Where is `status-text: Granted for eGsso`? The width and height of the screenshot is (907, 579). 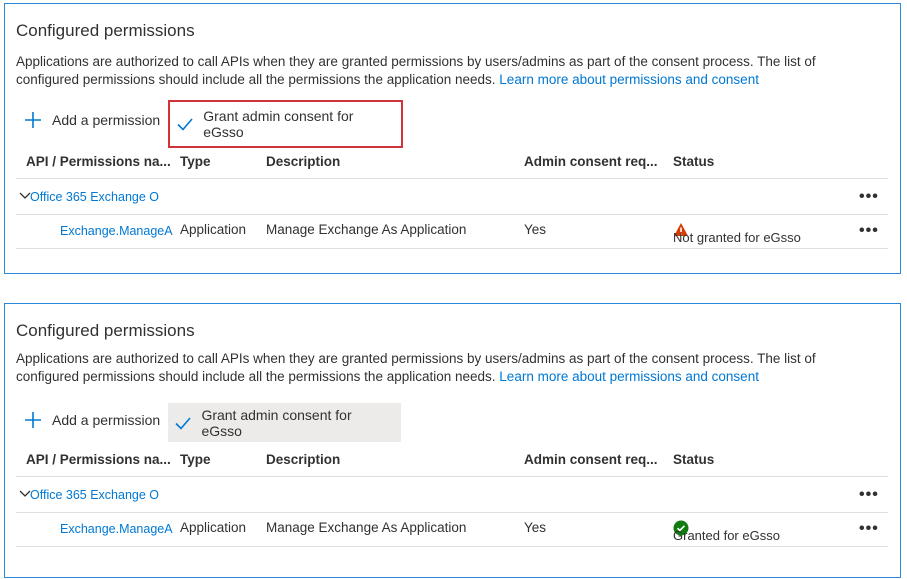 status-text: Granted for eGsso is located at coordinates (726, 535).